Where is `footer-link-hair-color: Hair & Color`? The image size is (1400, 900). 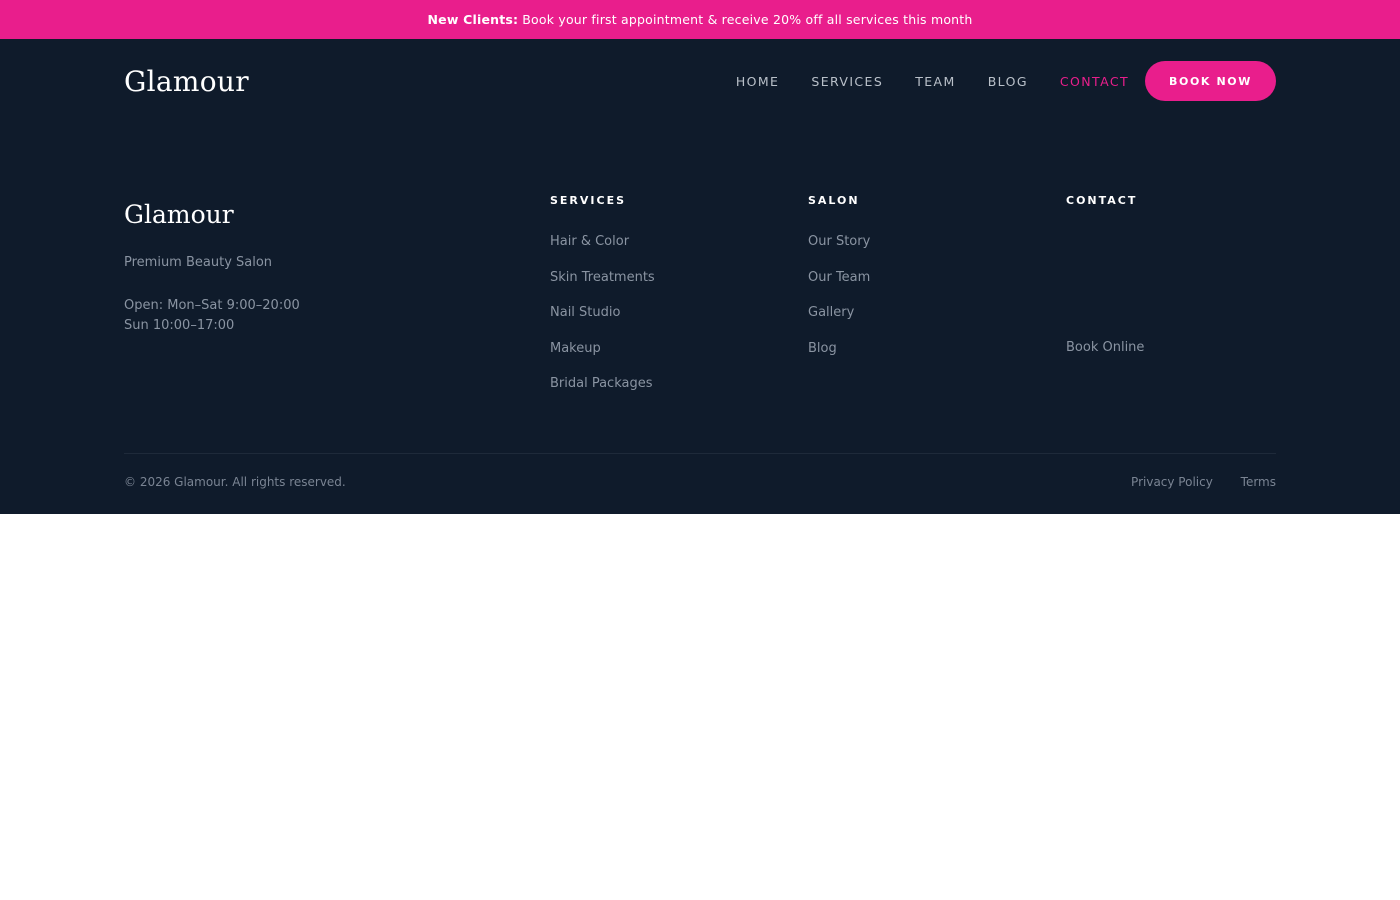 footer-link-hair-color: Hair & Color is located at coordinates (602, 252).